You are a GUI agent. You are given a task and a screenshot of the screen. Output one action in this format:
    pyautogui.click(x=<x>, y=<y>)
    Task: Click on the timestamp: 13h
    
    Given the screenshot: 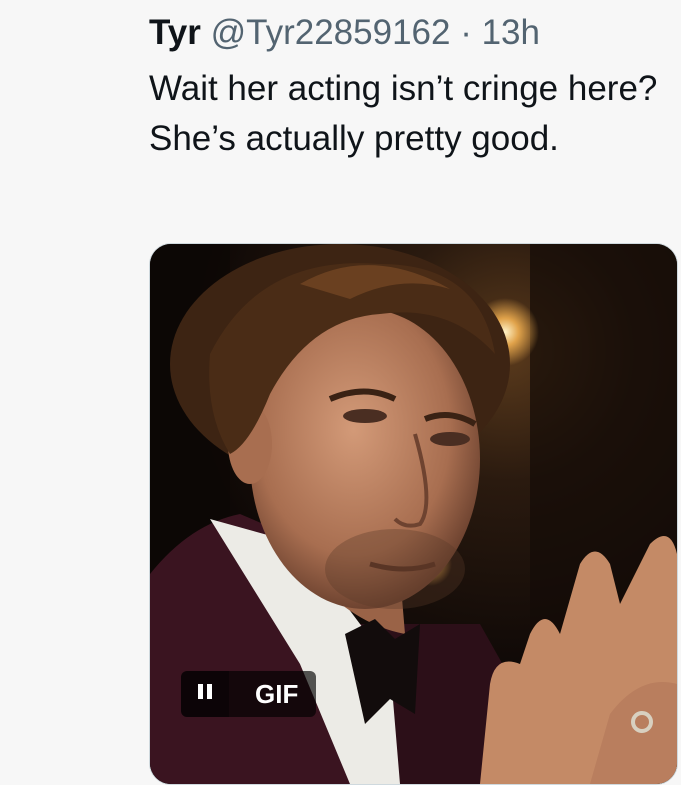 What is the action you would take?
    pyautogui.click(x=511, y=32)
    